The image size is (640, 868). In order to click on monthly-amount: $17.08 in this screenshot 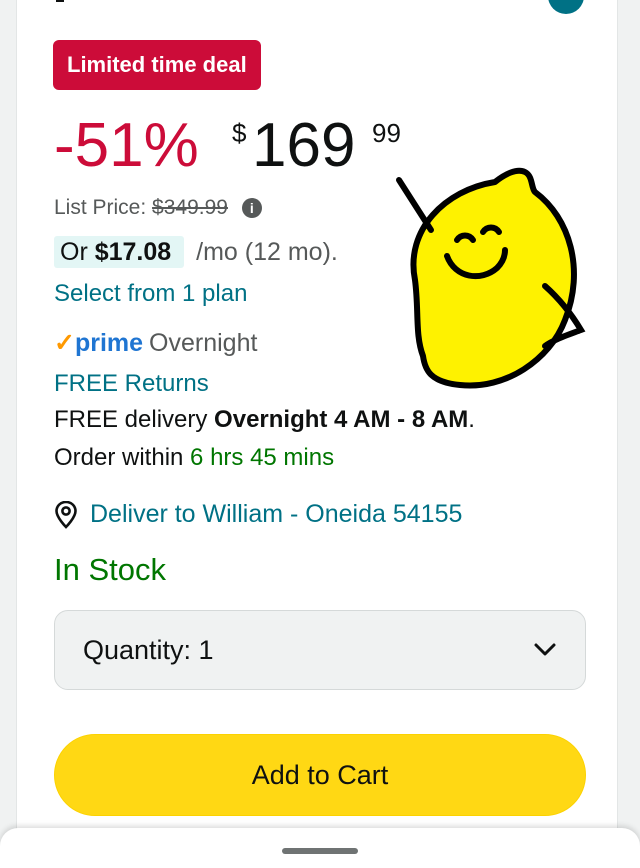, I will do `click(133, 252)`.